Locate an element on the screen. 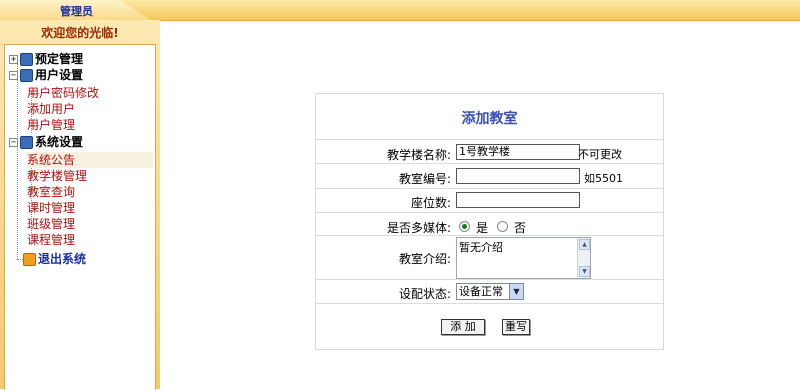 This screenshot has height=390, width=800. intro-textarea: 暂无介绍 ▲ ▼ is located at coordinates (523, 258).